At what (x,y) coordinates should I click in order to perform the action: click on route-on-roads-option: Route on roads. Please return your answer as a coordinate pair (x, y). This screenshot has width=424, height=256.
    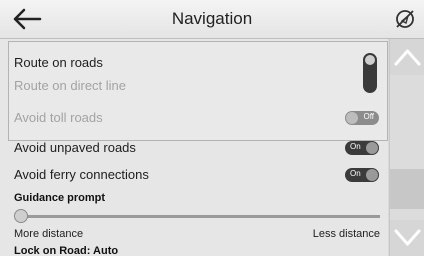
    Looking at the image, I should click on (58, 62).